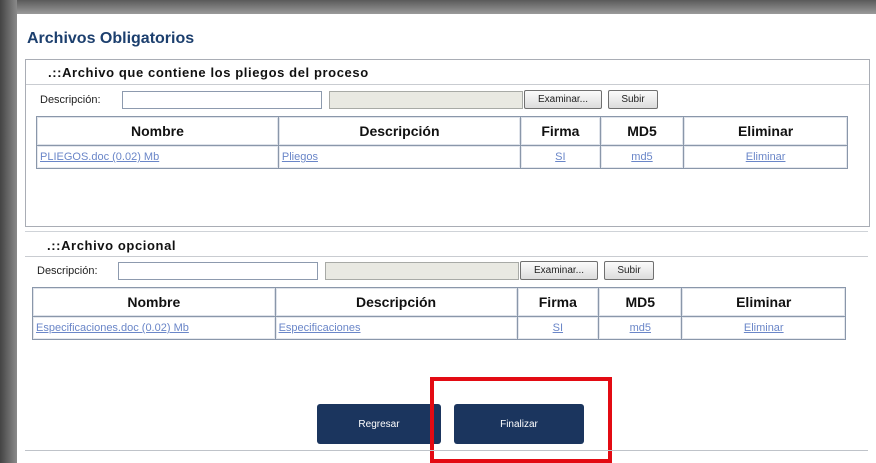 The height and width of the screenshot is (463, 876). What do you see at coordinates (396, 328) in the screenshot?
I see `file-description-link: Especificaciones` at bounding box center [396, 328].